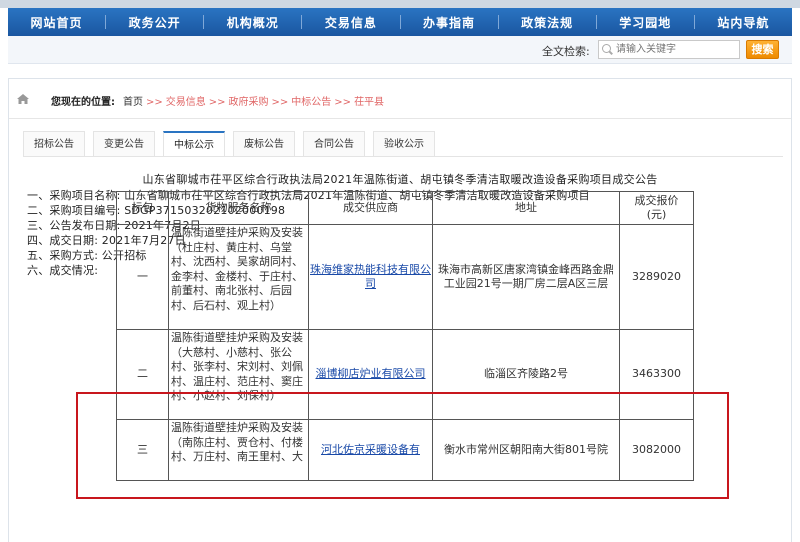  What do you see at coordinates (669, 49) in the screenshot?
I see `search-input` at bounding box center [669, 49].